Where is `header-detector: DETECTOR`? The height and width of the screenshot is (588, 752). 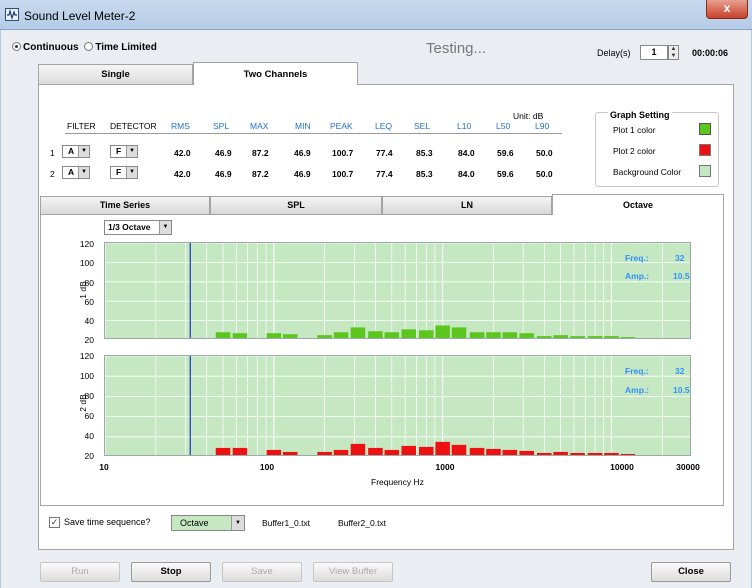 header-detector: DETECTOR is located at coordinates (133, 126).